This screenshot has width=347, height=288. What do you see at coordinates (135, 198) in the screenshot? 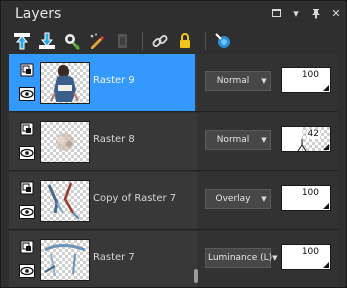
I see `layer-name: Copy of Raster 7` at bounding box center [135, 198].